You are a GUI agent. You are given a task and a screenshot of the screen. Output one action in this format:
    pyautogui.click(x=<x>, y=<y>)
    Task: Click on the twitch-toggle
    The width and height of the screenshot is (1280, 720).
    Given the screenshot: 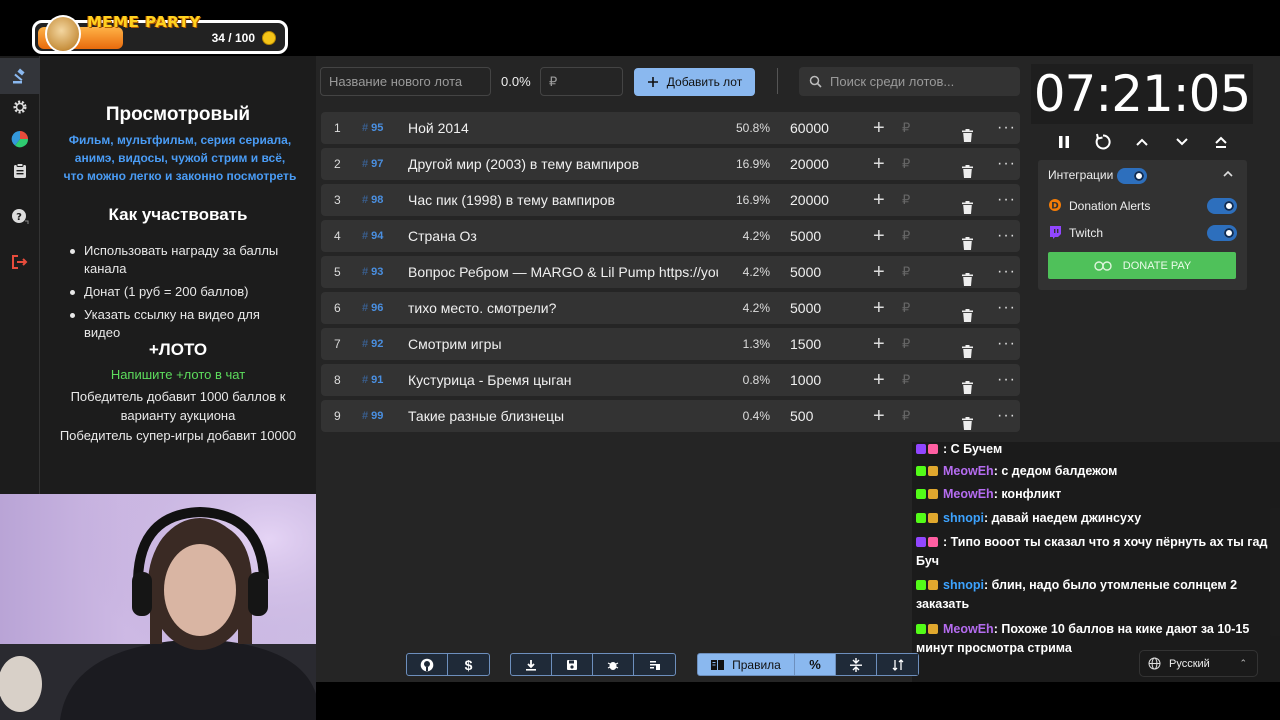 What is the action you would take?
    pyautogui.click(x=1222, y=233)
    